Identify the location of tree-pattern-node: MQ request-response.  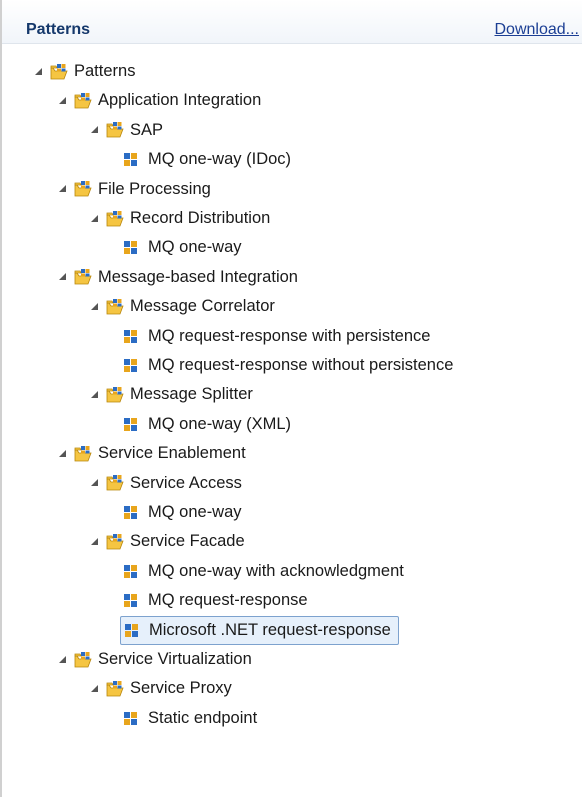
(217, 600).